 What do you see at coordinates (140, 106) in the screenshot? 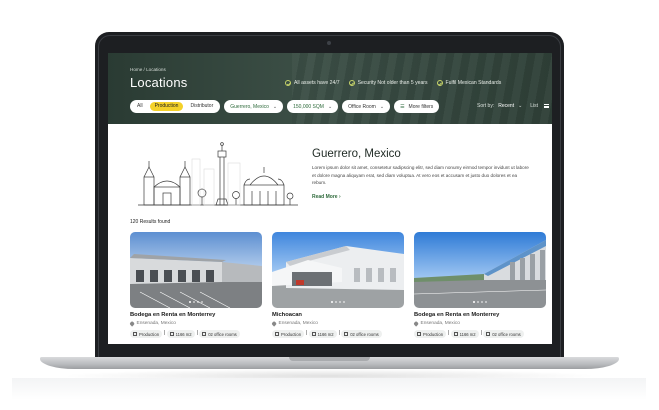
I see `segment-all: All` at bounding box center [140, 106].